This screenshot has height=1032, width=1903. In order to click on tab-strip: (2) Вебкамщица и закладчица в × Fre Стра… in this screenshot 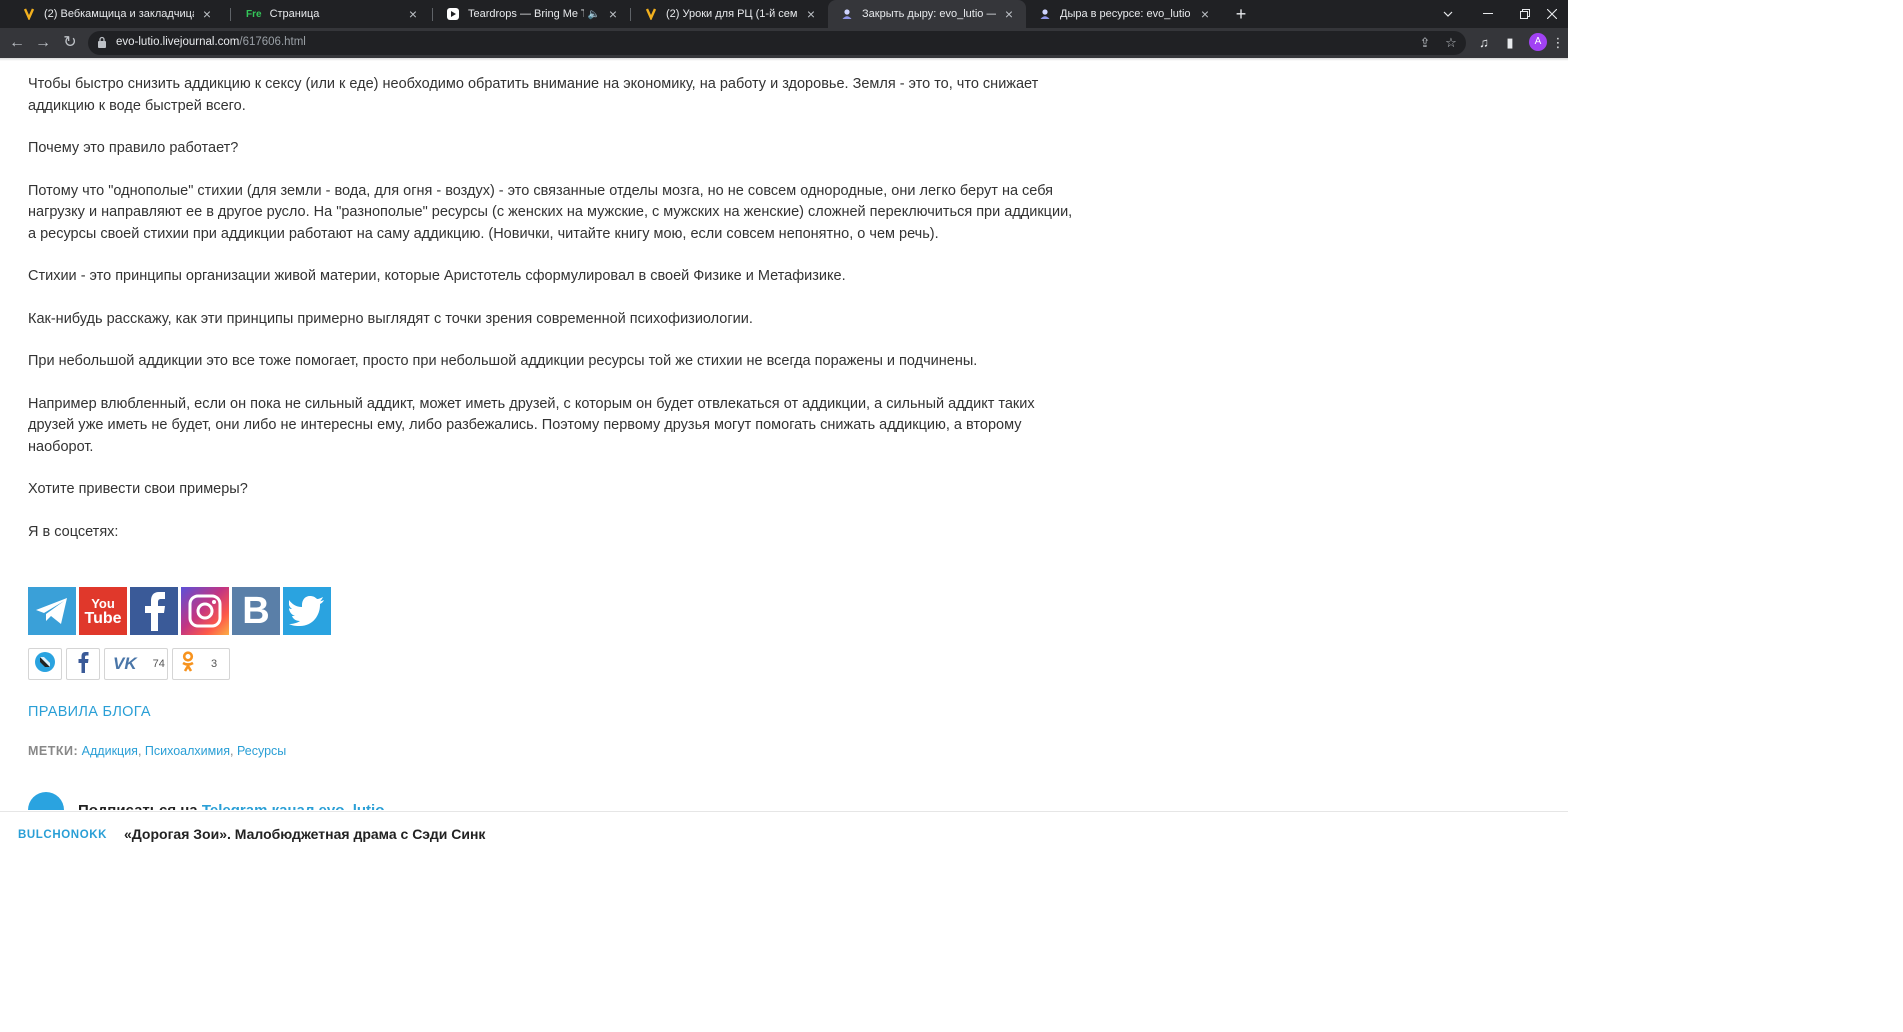, I will do `click(784, 14)`.